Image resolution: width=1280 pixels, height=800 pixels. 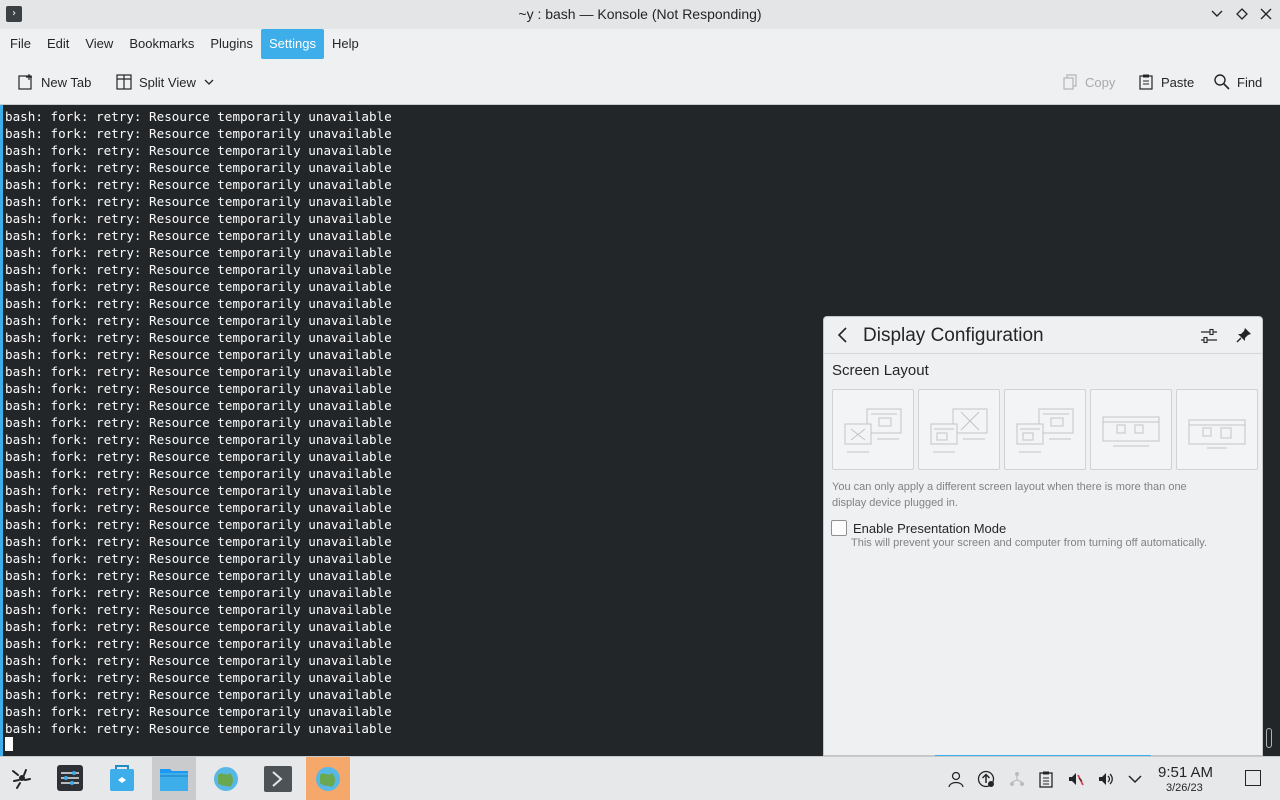 I want to click on screen-layout-heading: Screen Layout, so click(x=880, y=370).